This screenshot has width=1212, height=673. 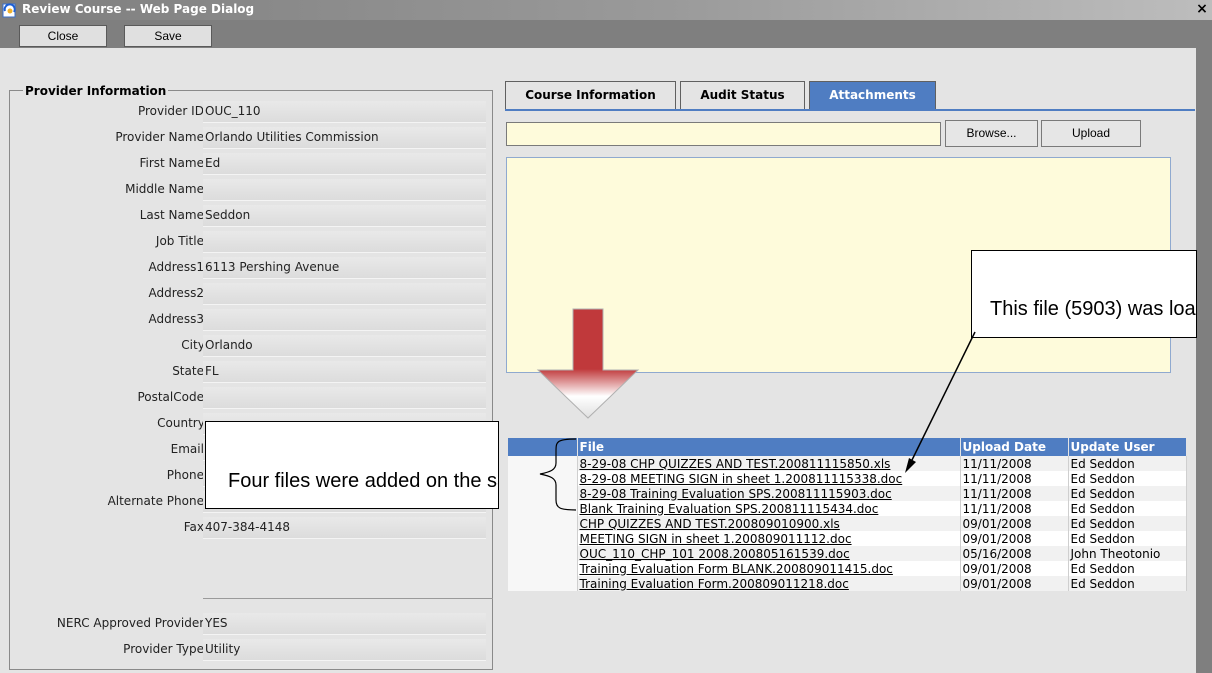 What do you see at coordinates (344, 650) in the screenshot?
I see `provider-type-value: Utility` at bounding box center [344, 650].